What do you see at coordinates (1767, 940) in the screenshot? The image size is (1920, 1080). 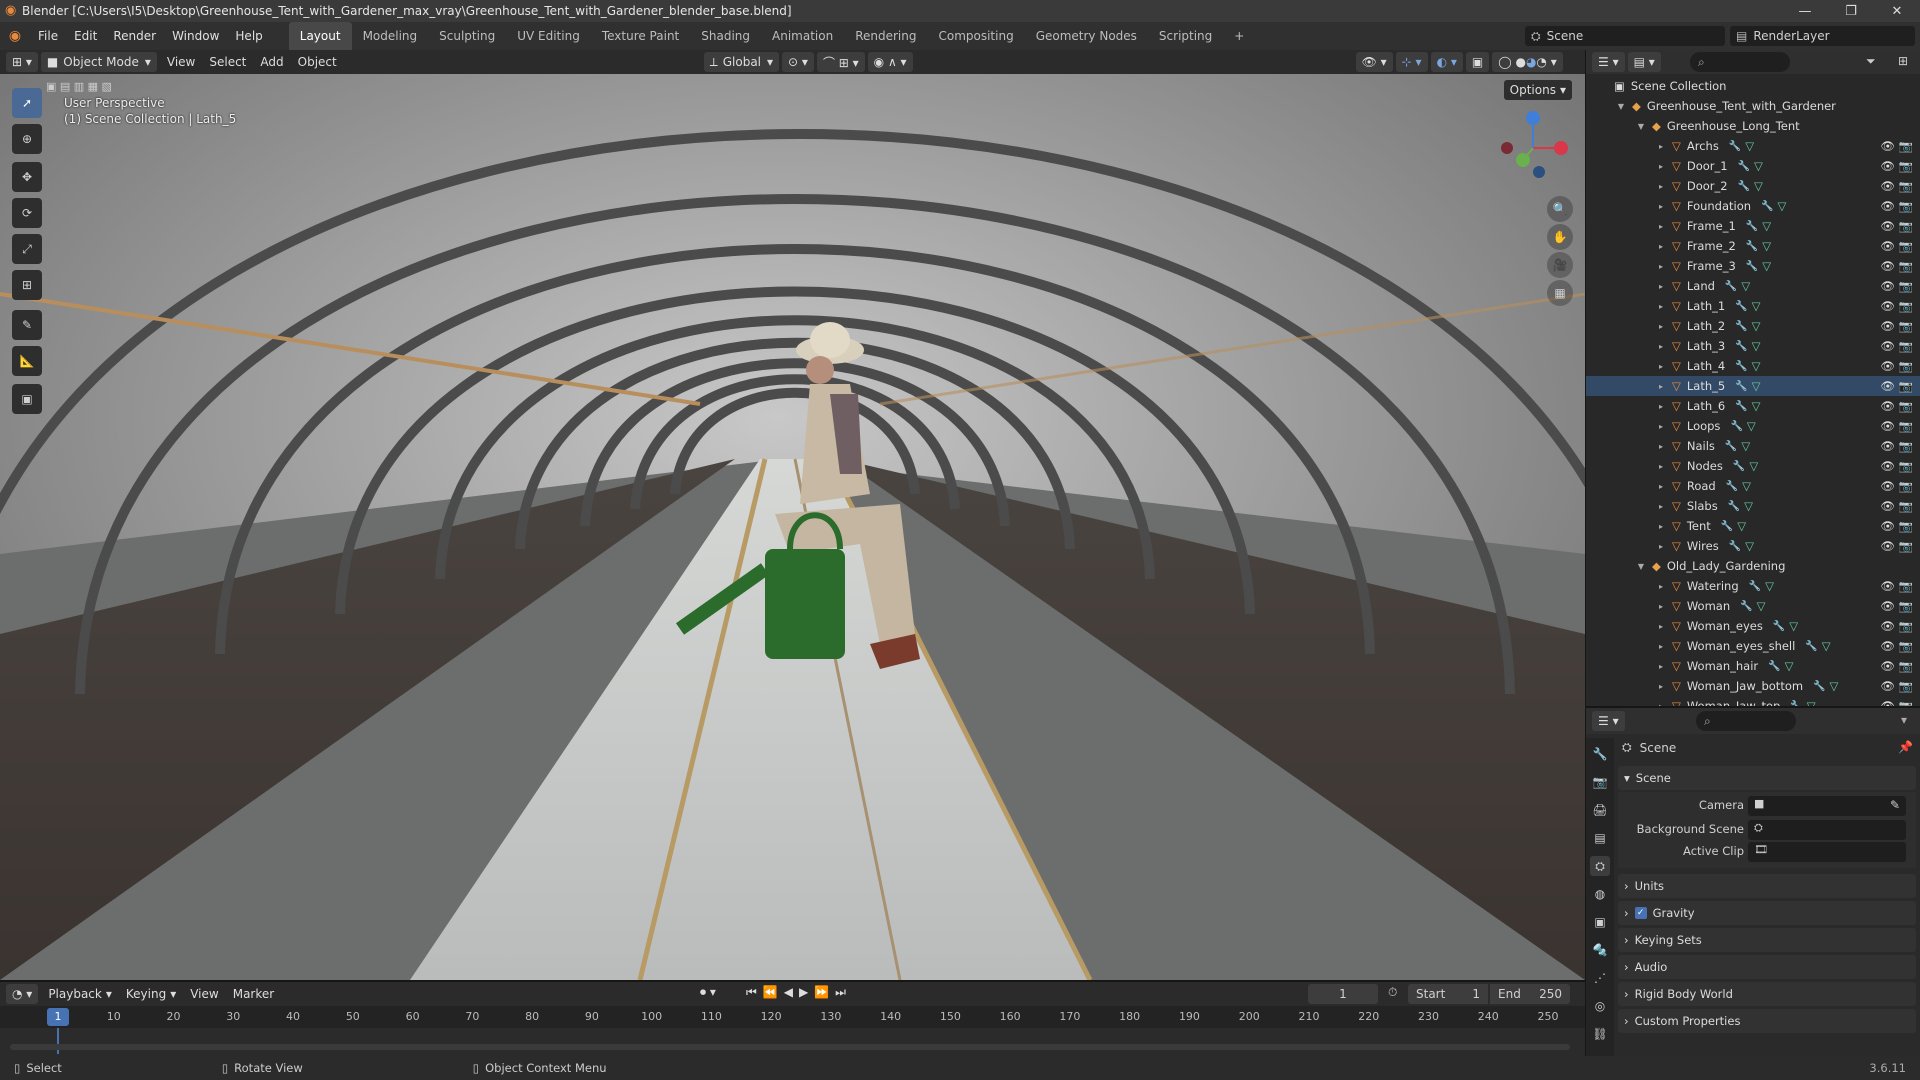 I see `keying-sets-panel-header: › Keying Sets` at bounding box center [1767, 940].